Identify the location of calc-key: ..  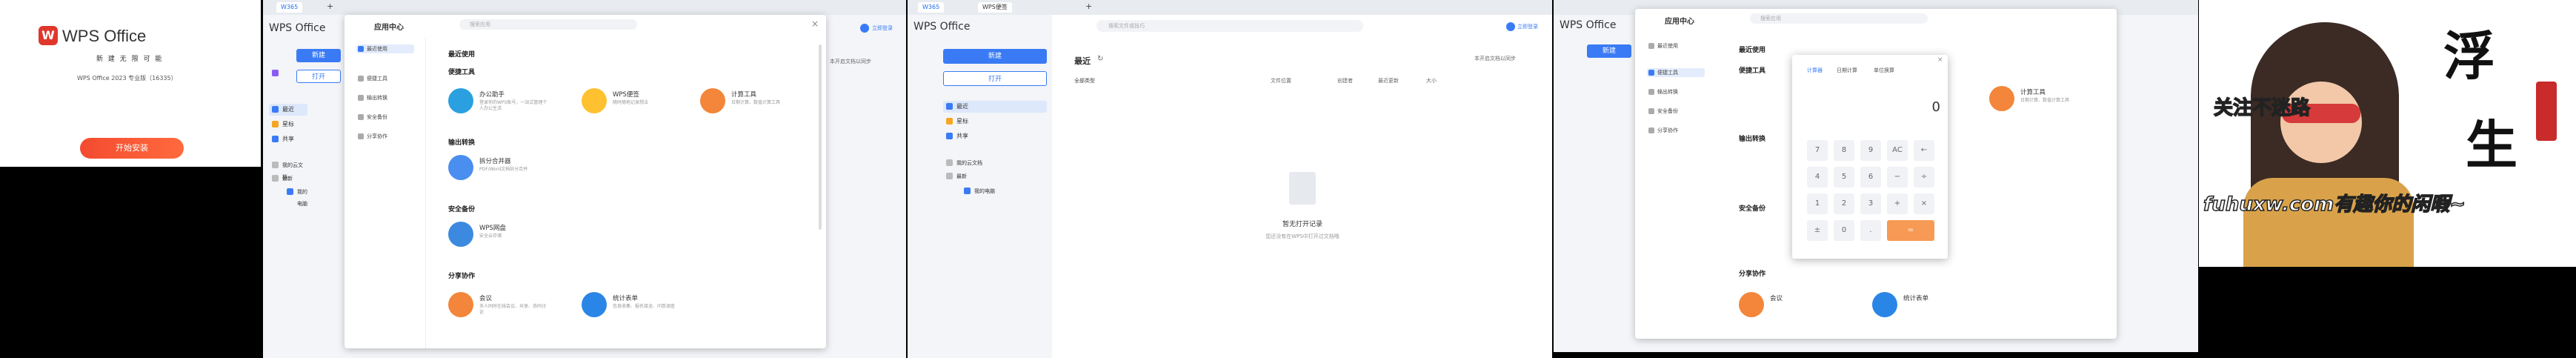
(1871, 231).